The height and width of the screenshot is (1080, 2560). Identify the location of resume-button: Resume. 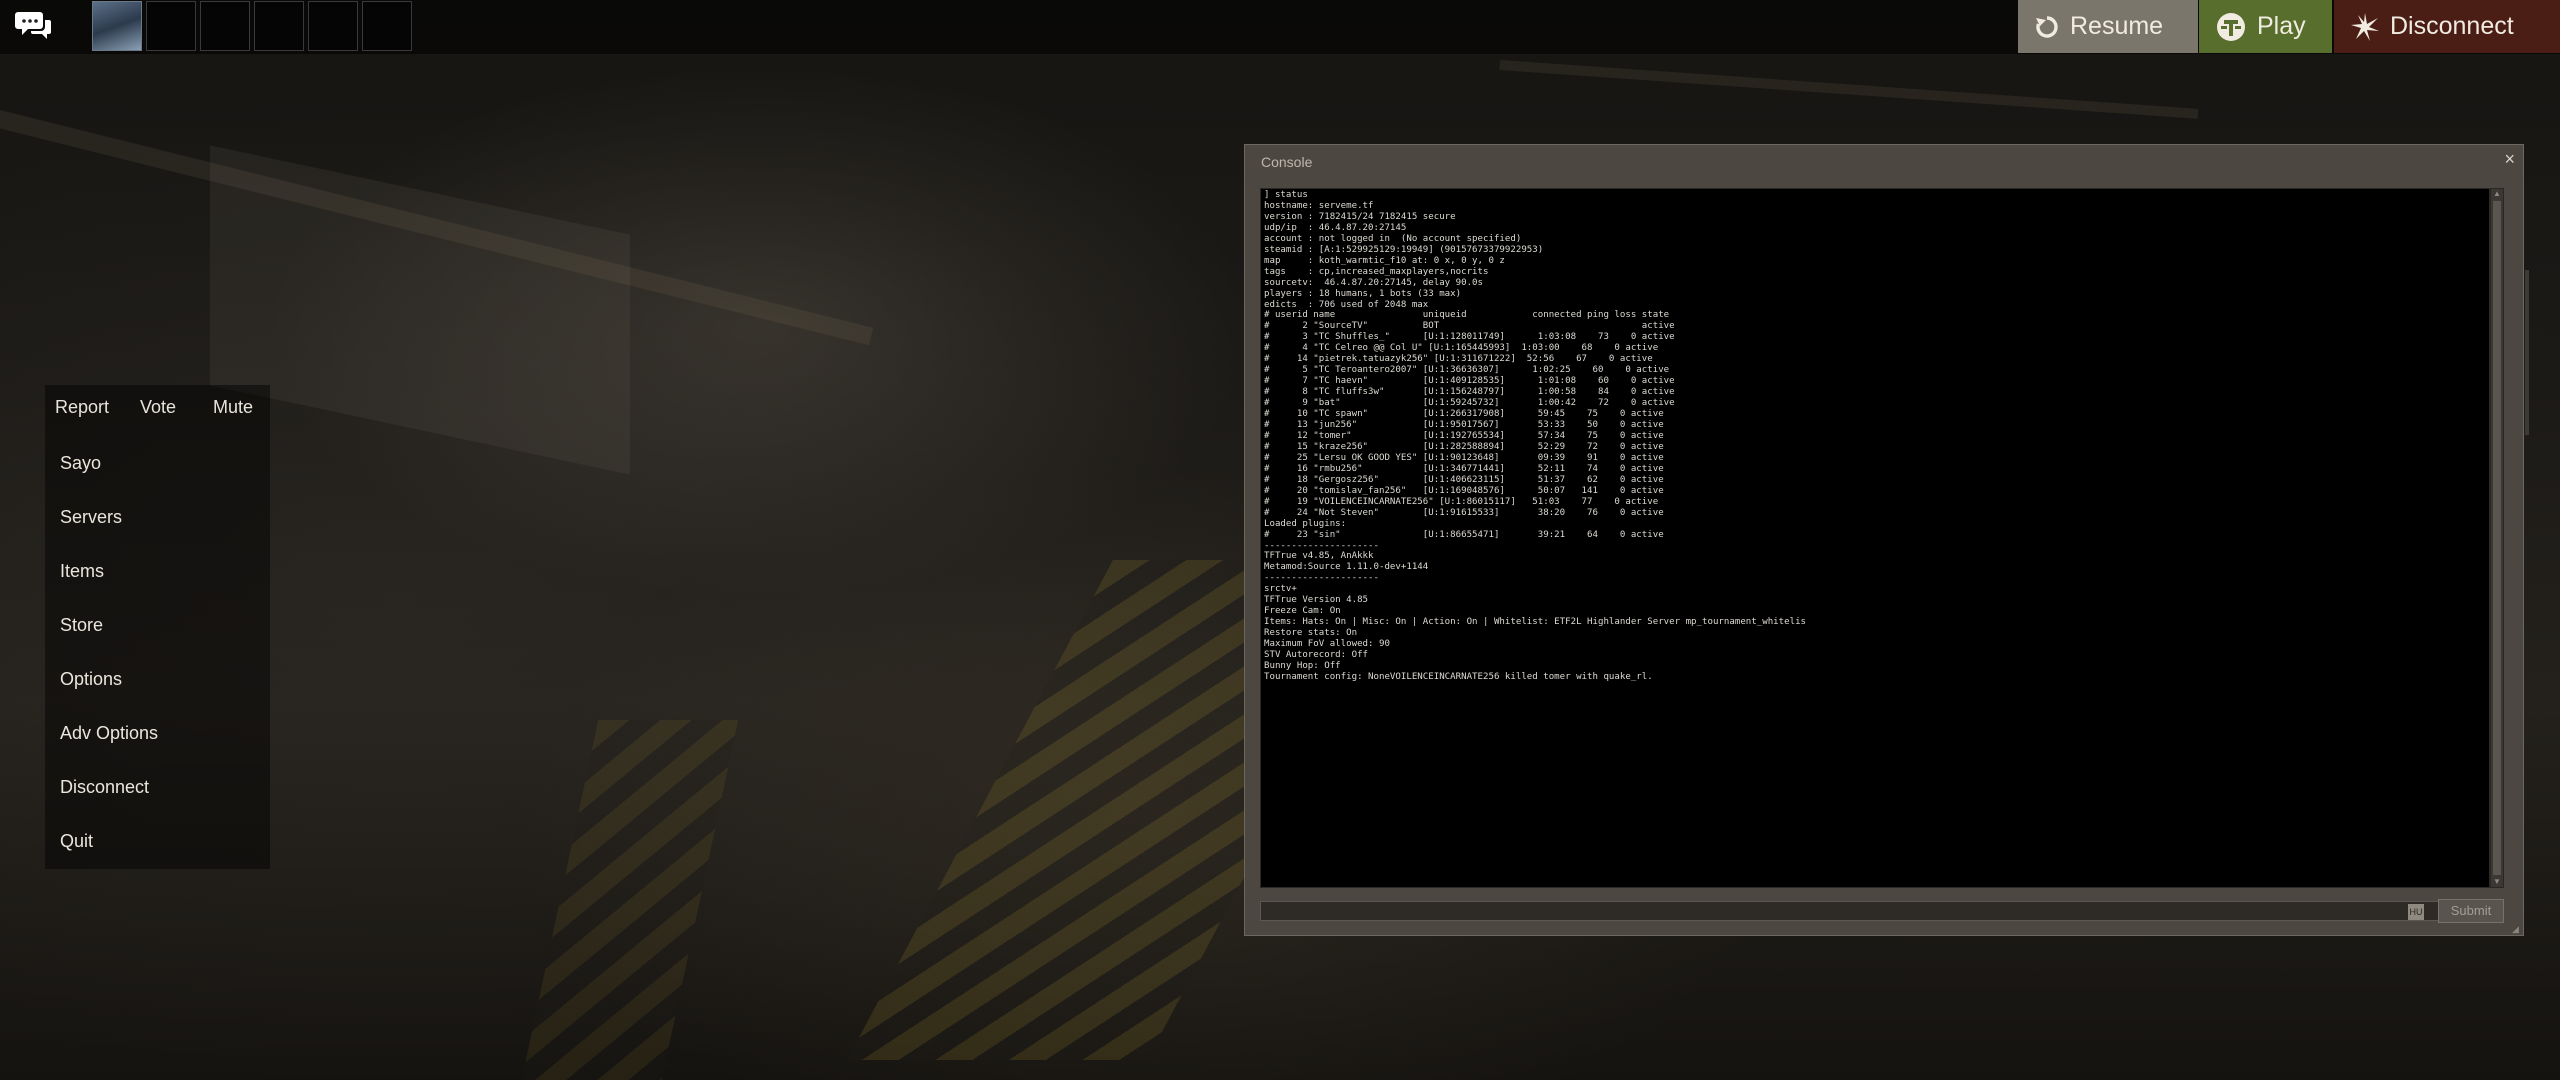
(2108, 26).